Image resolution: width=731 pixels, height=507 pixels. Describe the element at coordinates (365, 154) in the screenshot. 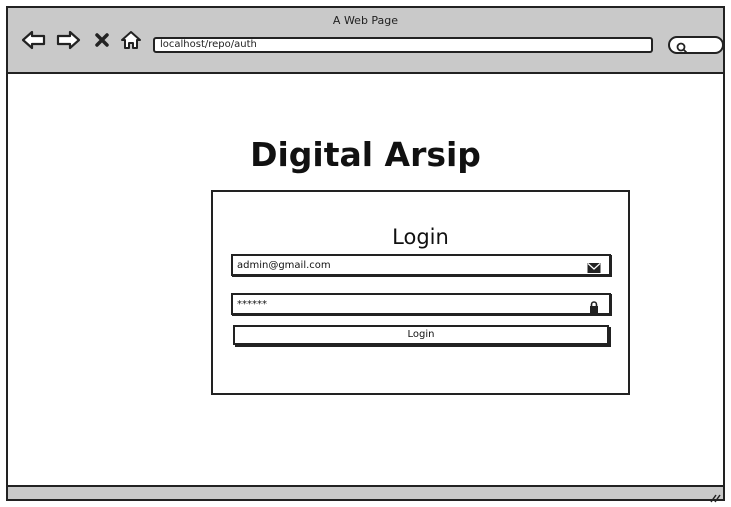

I see `app-title: Digital Arsip` at that location.